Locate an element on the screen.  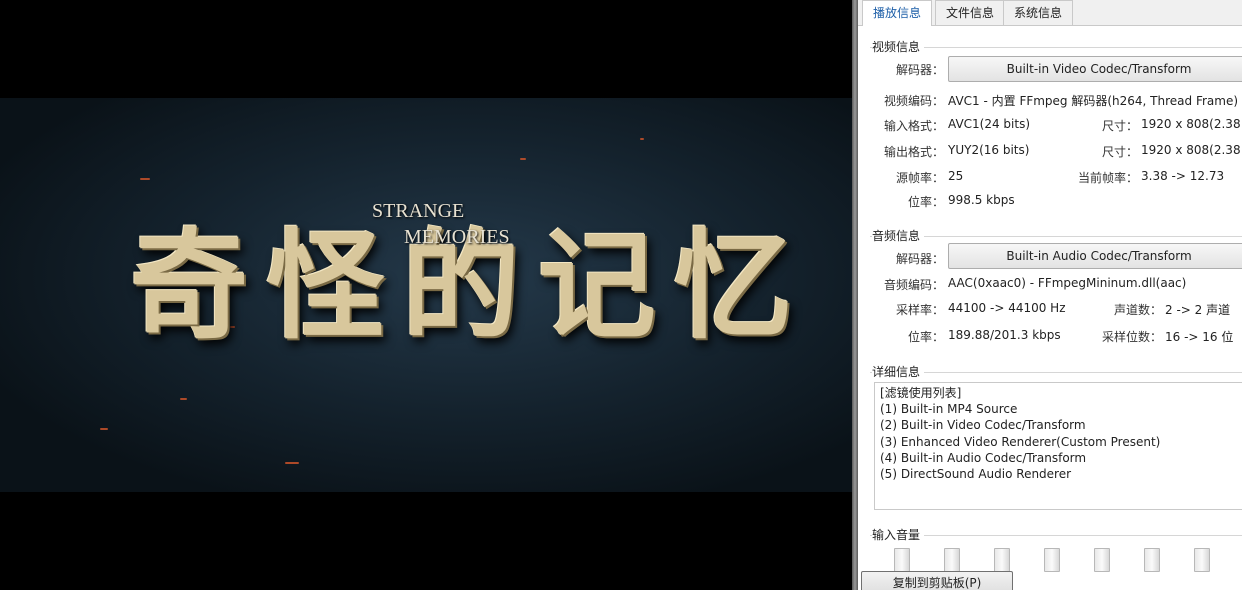
video-bitrate-value: 998.5 kbps is located at coordinates (981, 200).